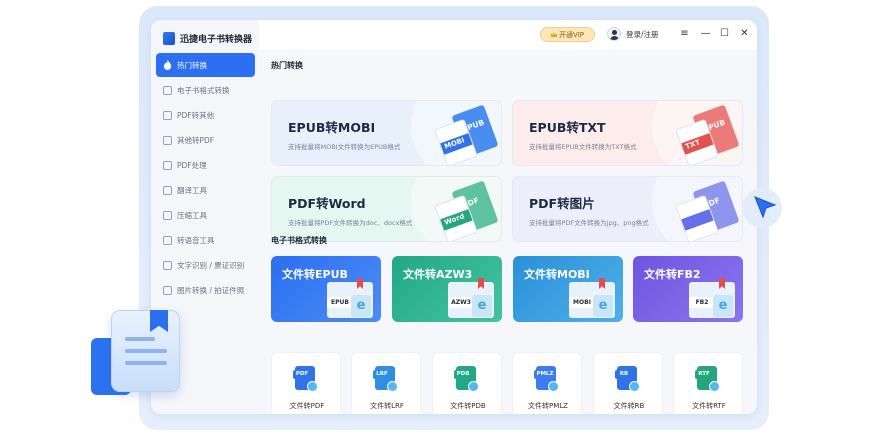 The height and width of the screenshot is (436, 872). I want to click on small-card-label: 文件转PDB, so click(468, 406).